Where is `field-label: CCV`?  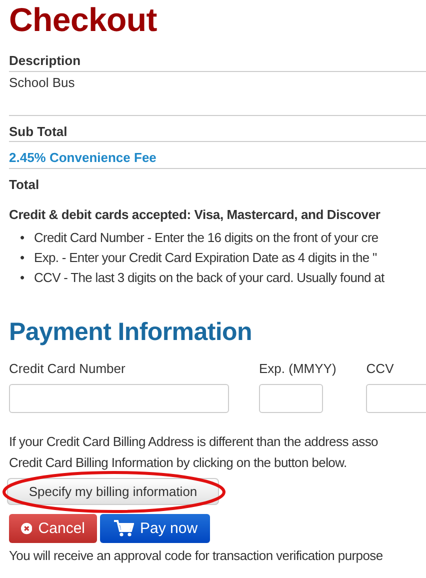
field-label: CCV is located at coordinates (380, 368).